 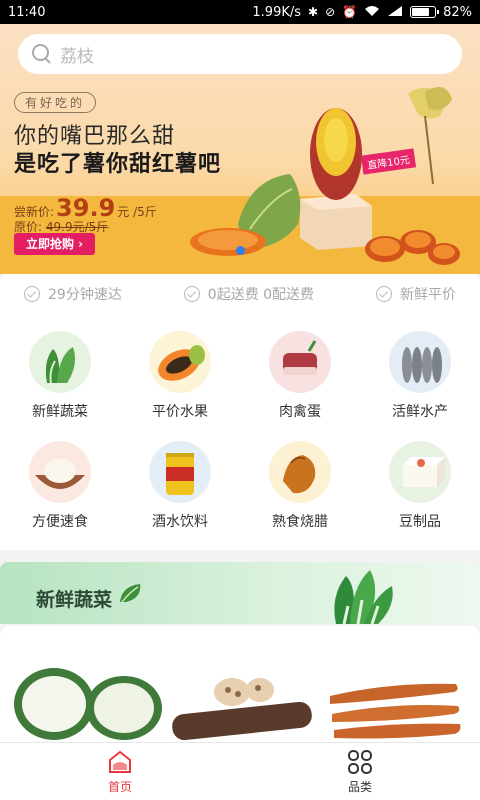 What do you see at coordinates (420, 362) in the screenshot?
I see `shrimp-icon` at bounding box center [420, 362].